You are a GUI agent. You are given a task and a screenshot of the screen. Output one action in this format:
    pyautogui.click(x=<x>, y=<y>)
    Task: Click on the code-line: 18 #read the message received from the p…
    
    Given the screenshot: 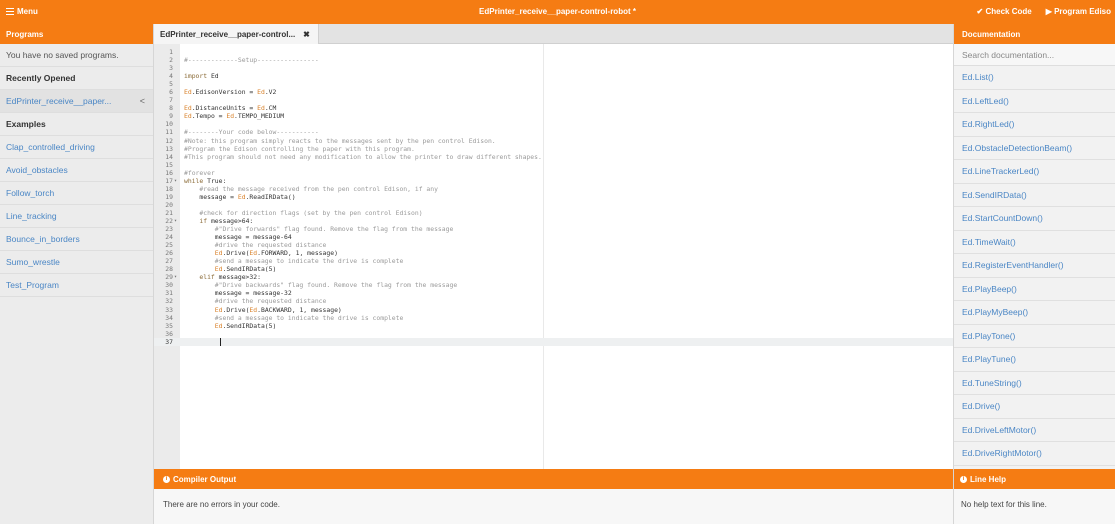 What is the action you would take?
    pyautogui.click(x=553, y=189)
    